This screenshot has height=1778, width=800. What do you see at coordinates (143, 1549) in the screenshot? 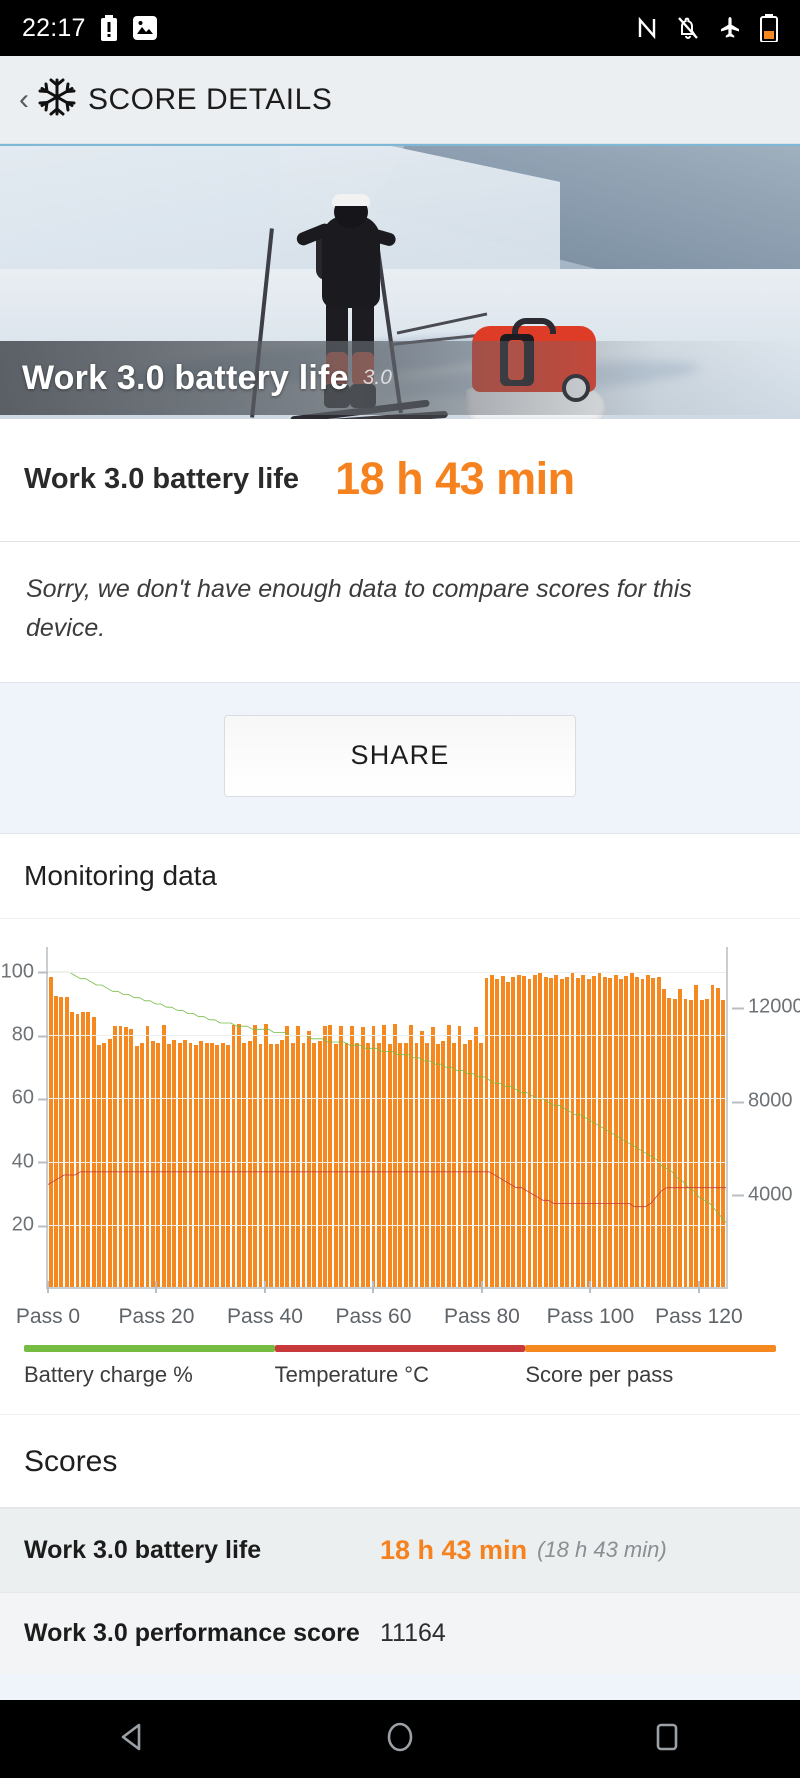
I see `score-row-label: Work 3.0 battery life` at bounding box center [143, 1549].